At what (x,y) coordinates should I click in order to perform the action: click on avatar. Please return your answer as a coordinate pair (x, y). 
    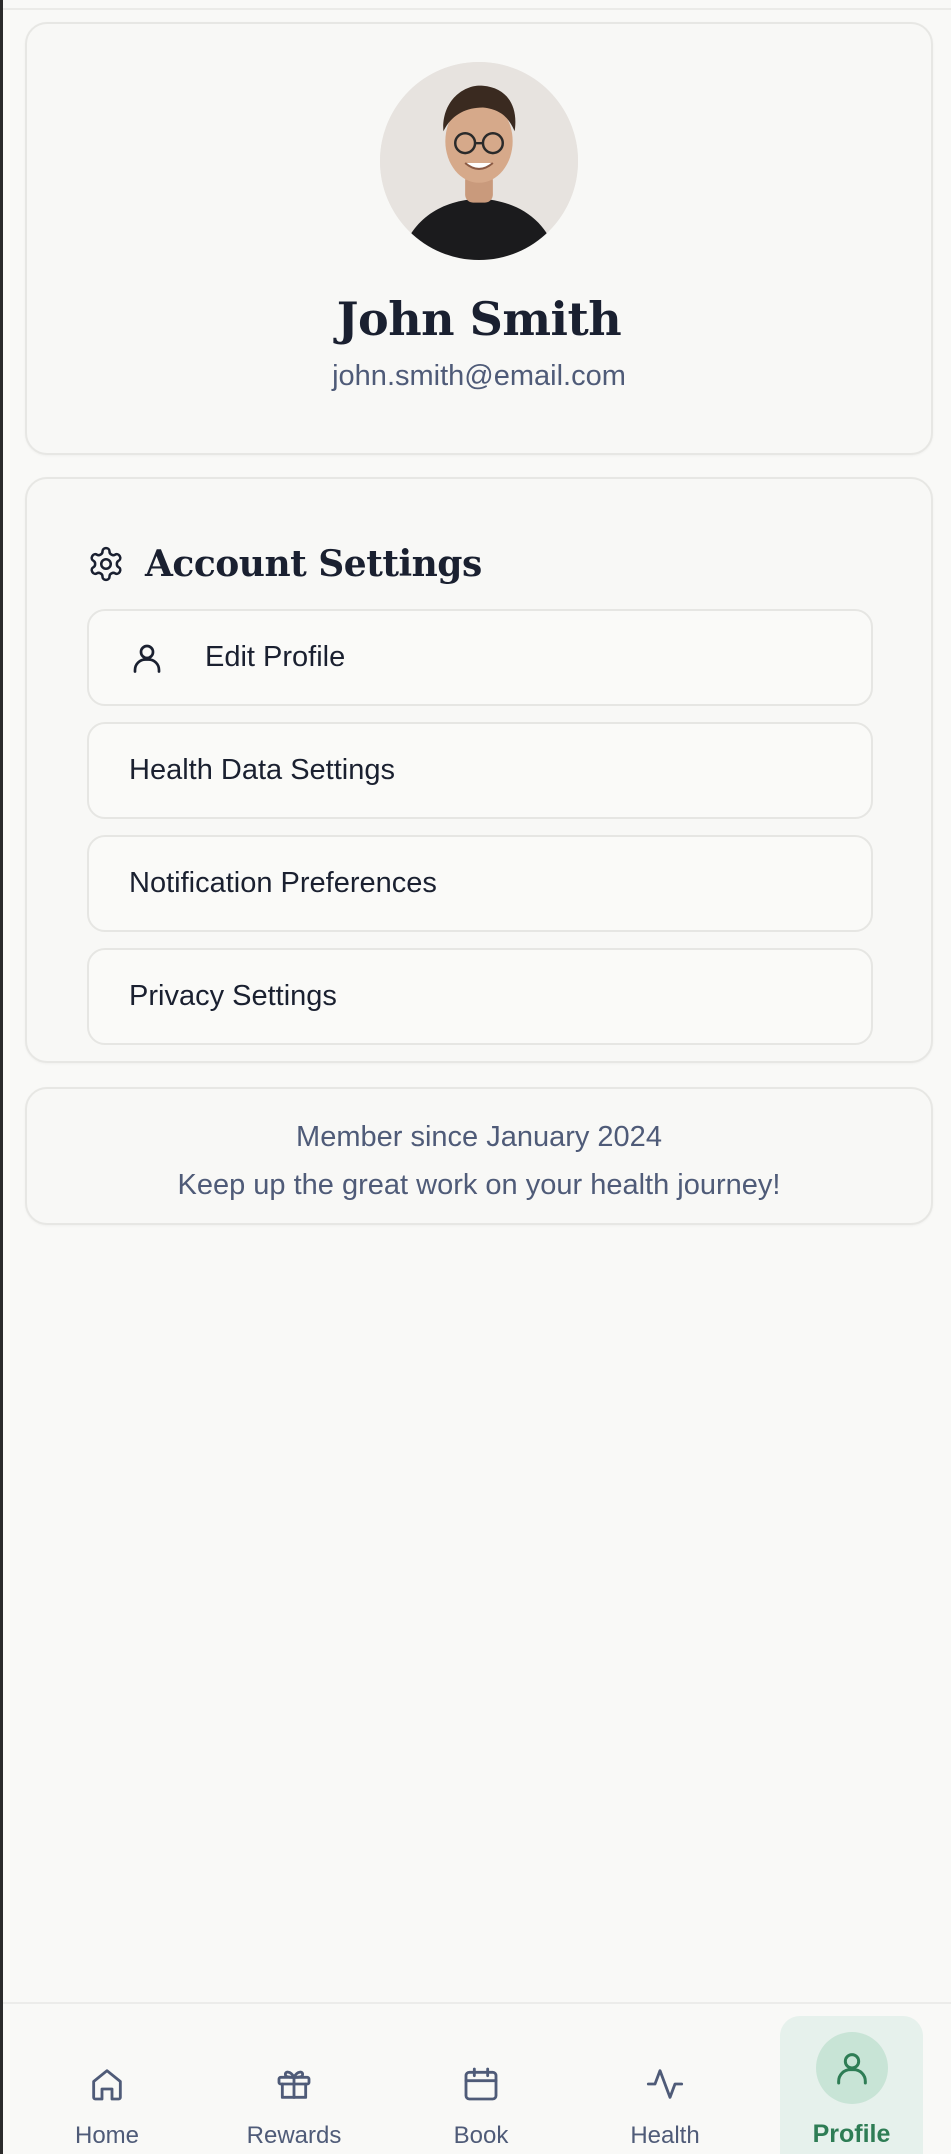
    Looking at the image, I should click on (479, 161).